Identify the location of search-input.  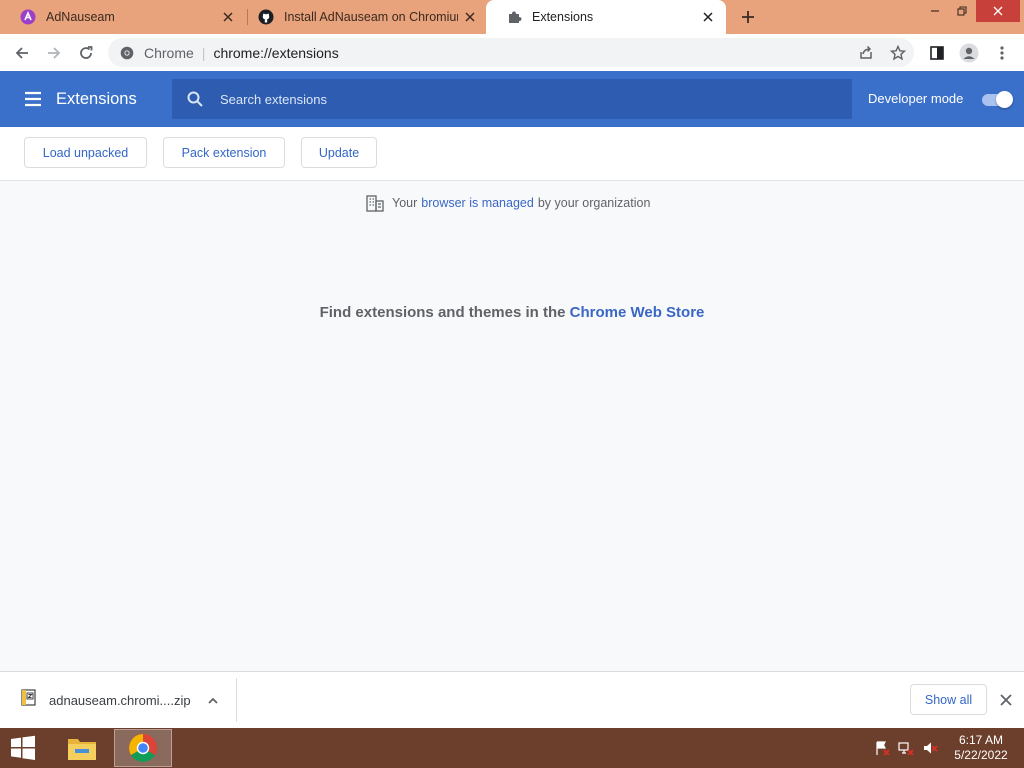
(518, 99).